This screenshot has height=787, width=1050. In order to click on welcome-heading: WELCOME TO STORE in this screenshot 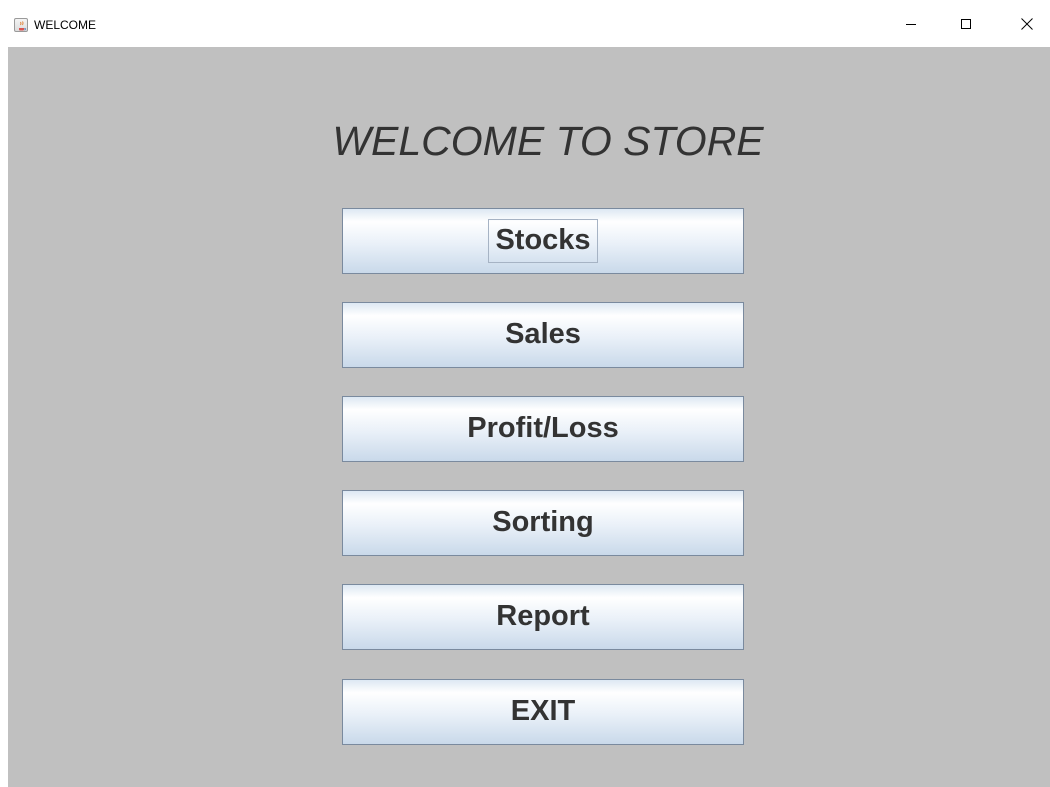, I will do `click(548, 141)`.